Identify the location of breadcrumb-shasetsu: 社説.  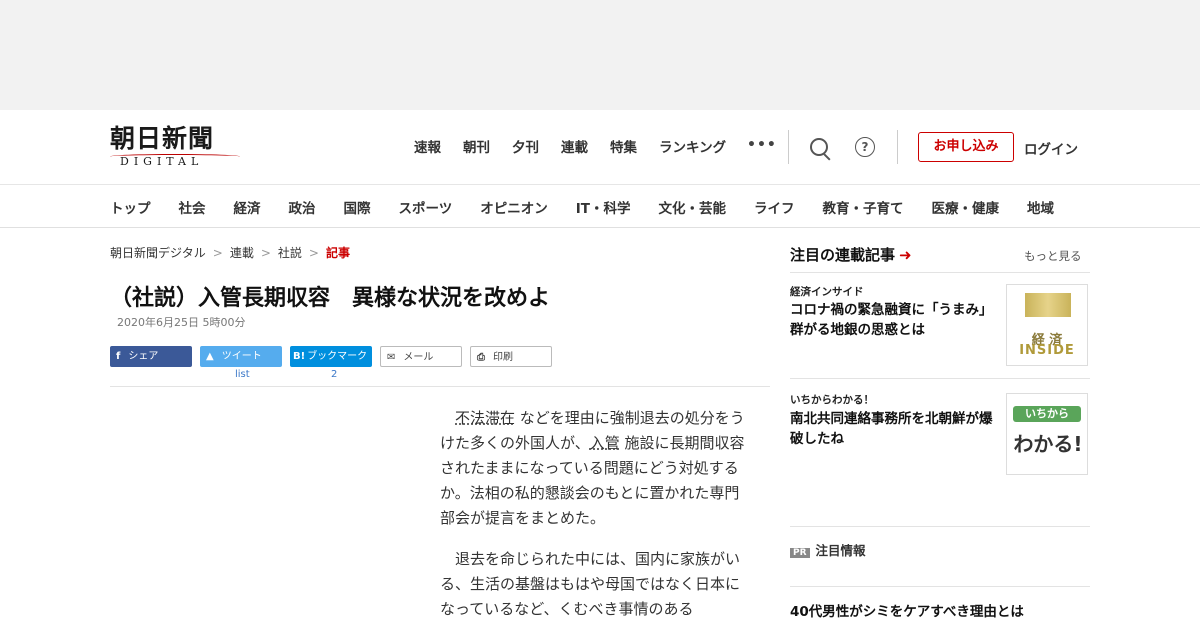
(290, 253).